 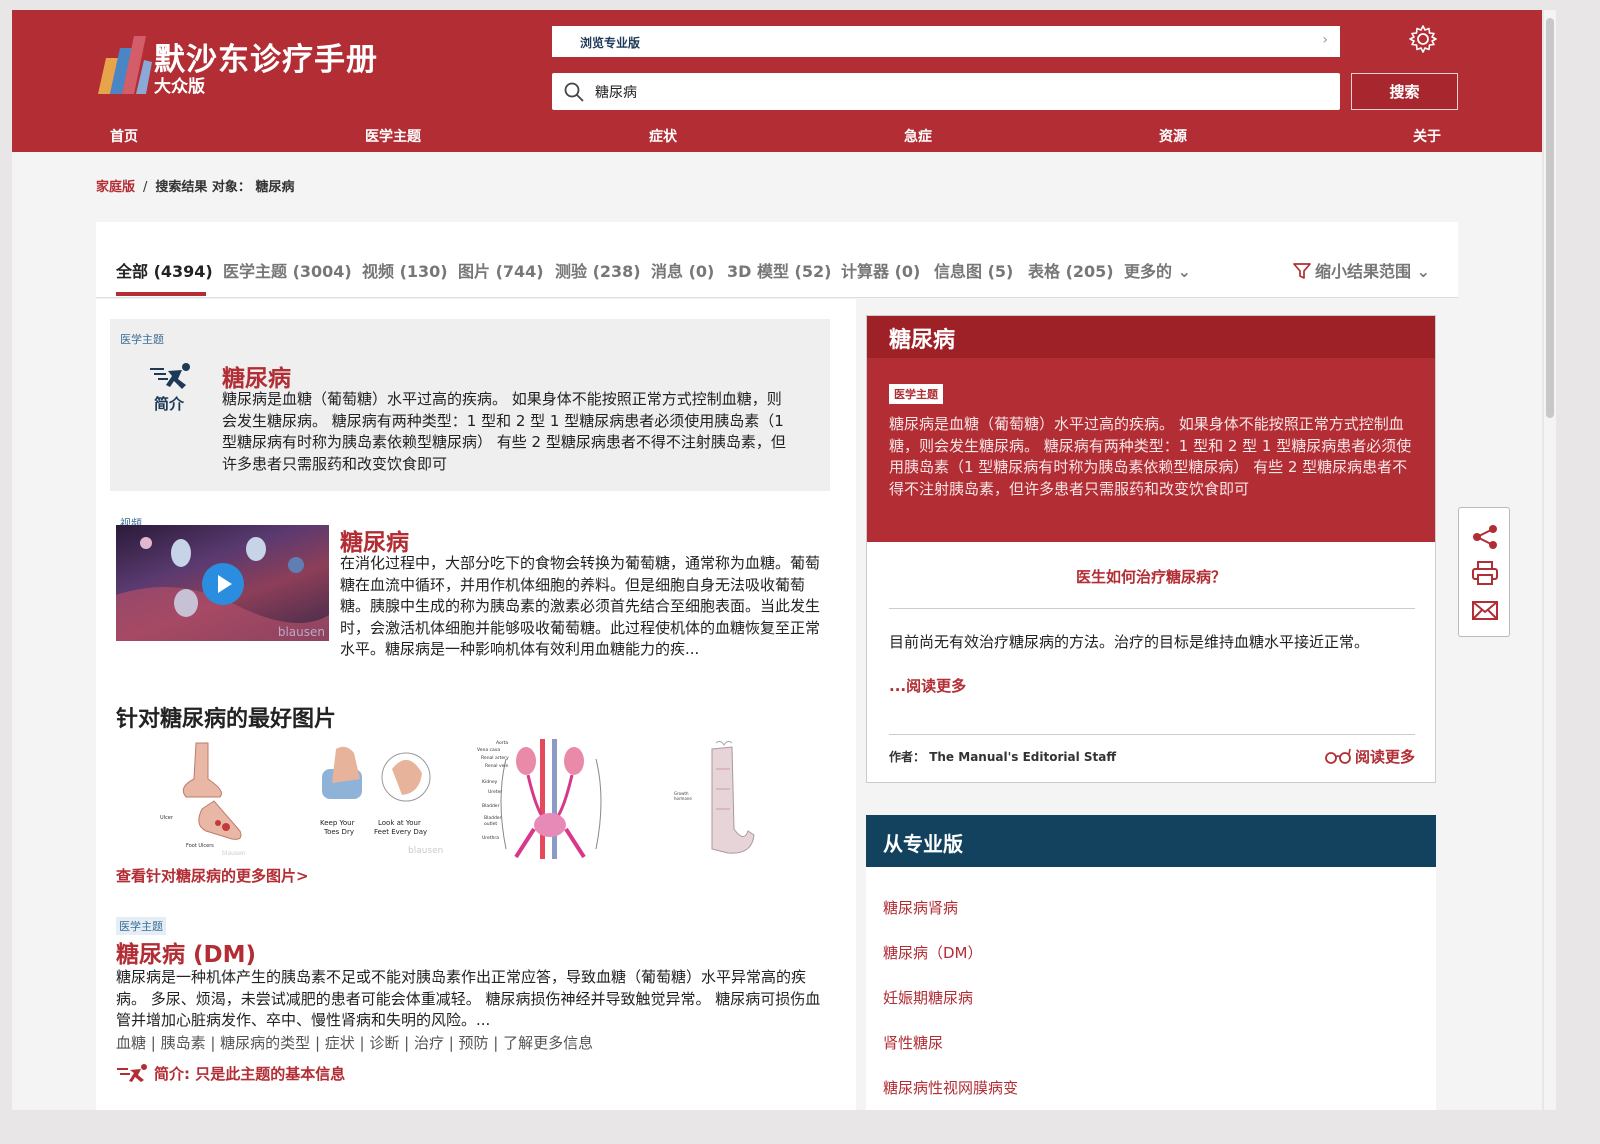 I want to click on nav-resources: 资源, so click(x=1173, y=136).